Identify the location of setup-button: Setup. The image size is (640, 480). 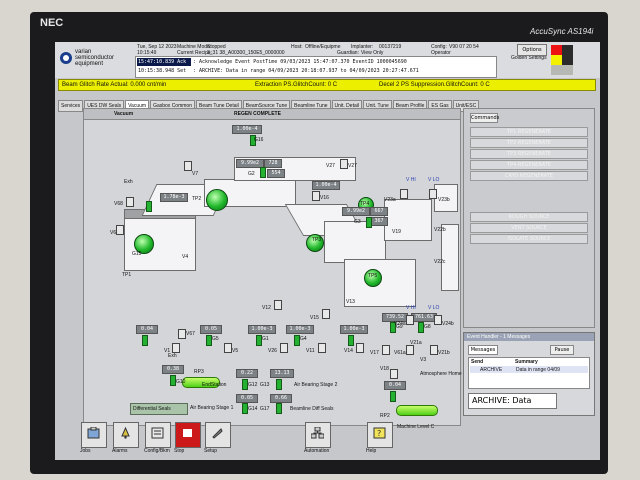
(217, 438).